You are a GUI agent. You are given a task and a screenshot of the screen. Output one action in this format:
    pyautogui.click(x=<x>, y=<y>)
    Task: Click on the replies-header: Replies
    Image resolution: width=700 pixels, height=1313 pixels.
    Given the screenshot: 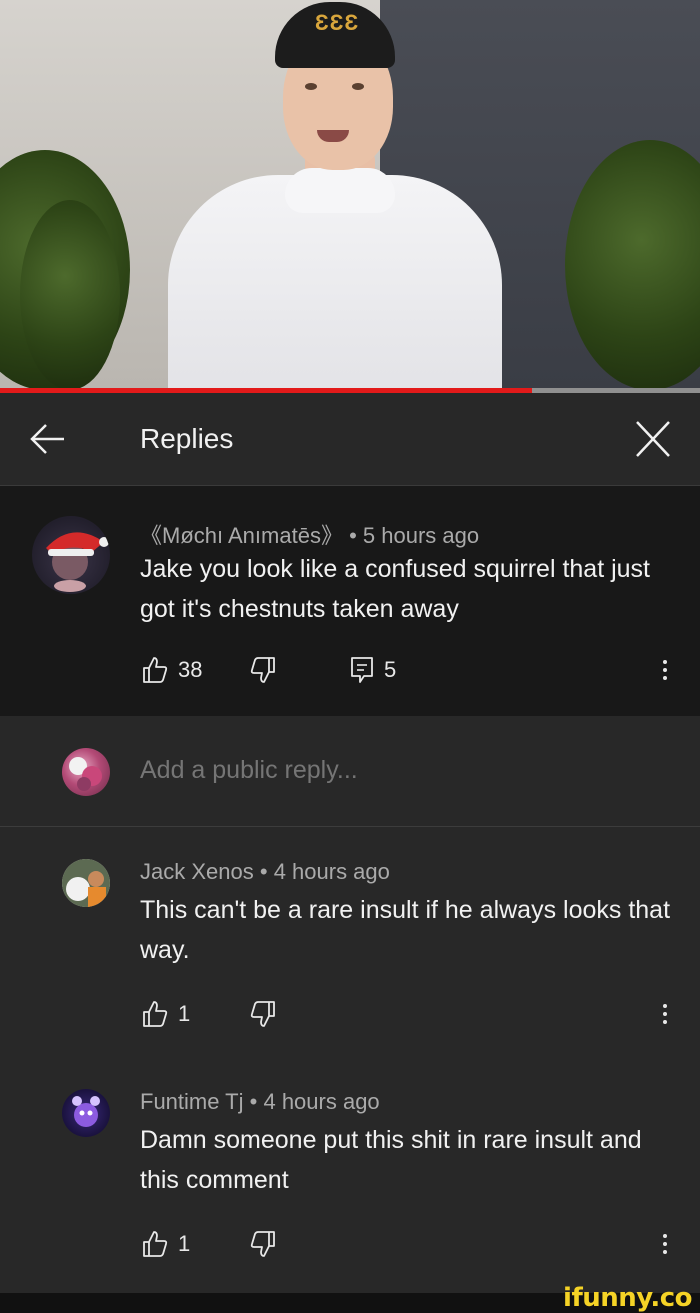 What is the action you would take?
    pyautogui.click(x=350, y=439)
    